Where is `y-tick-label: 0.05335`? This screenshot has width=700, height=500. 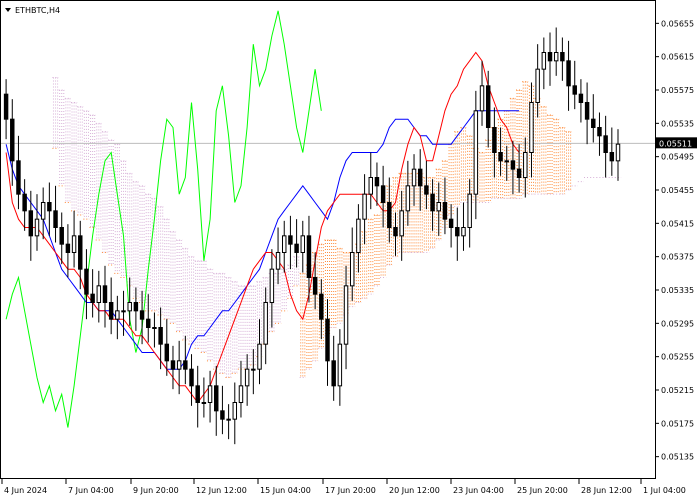 y-tick-label: 0.05335 is located at coordinates (677, 290).